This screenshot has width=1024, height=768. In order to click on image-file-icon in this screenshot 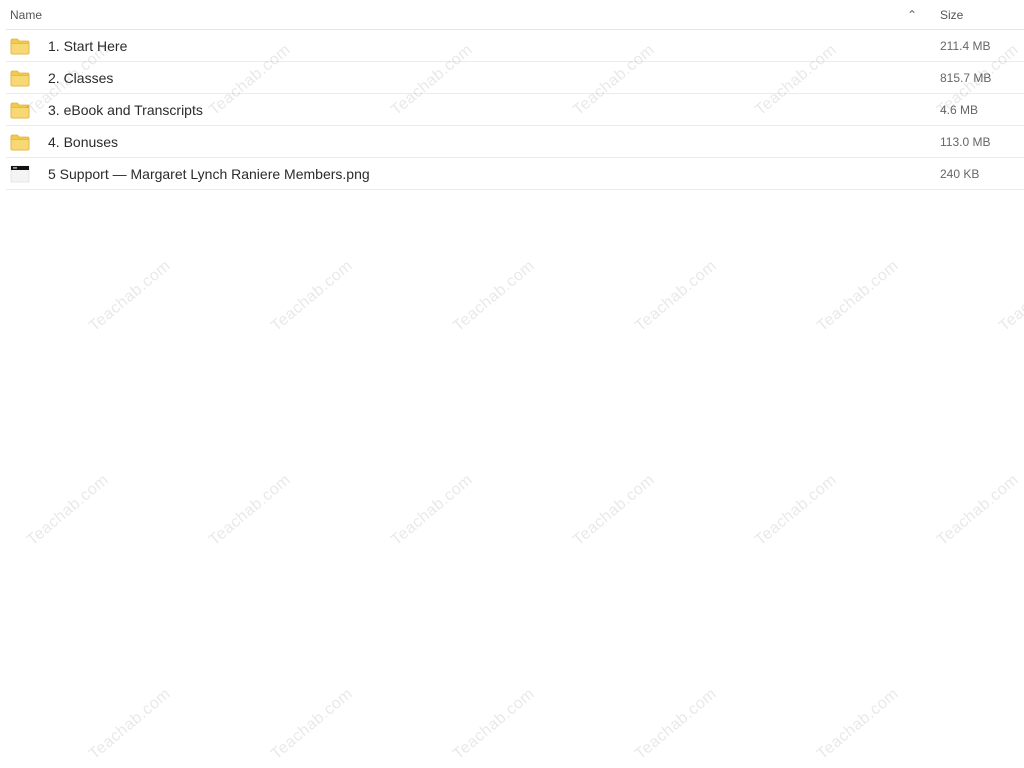, I will do `click(27, 174)`.